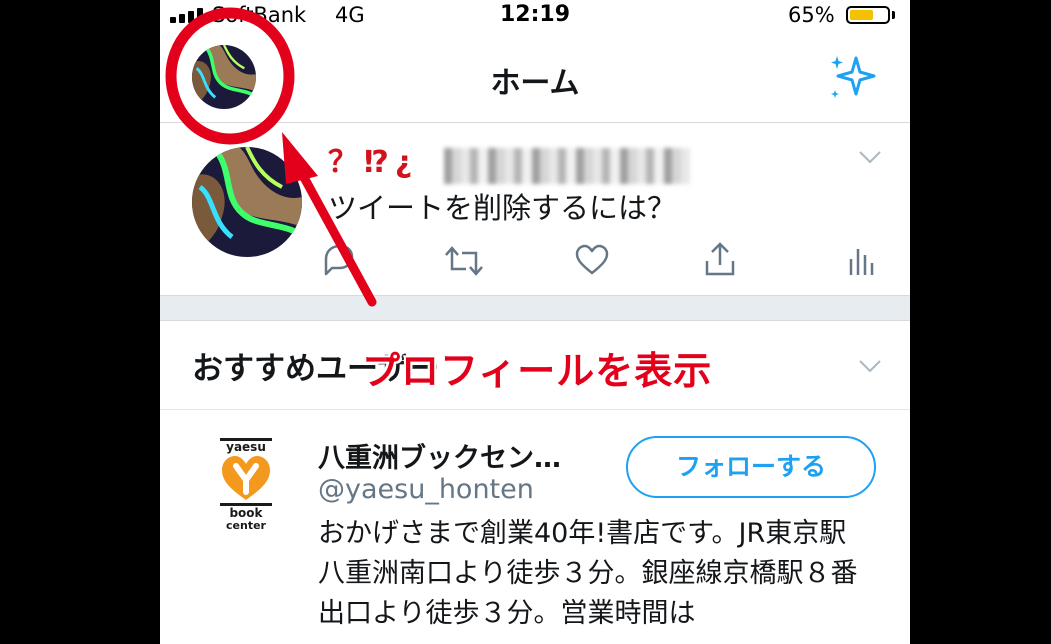 The image size is (1051, 644). Describe the element at coordinates (338, 260) in the screenshot. I see `reply-icon` at that location.